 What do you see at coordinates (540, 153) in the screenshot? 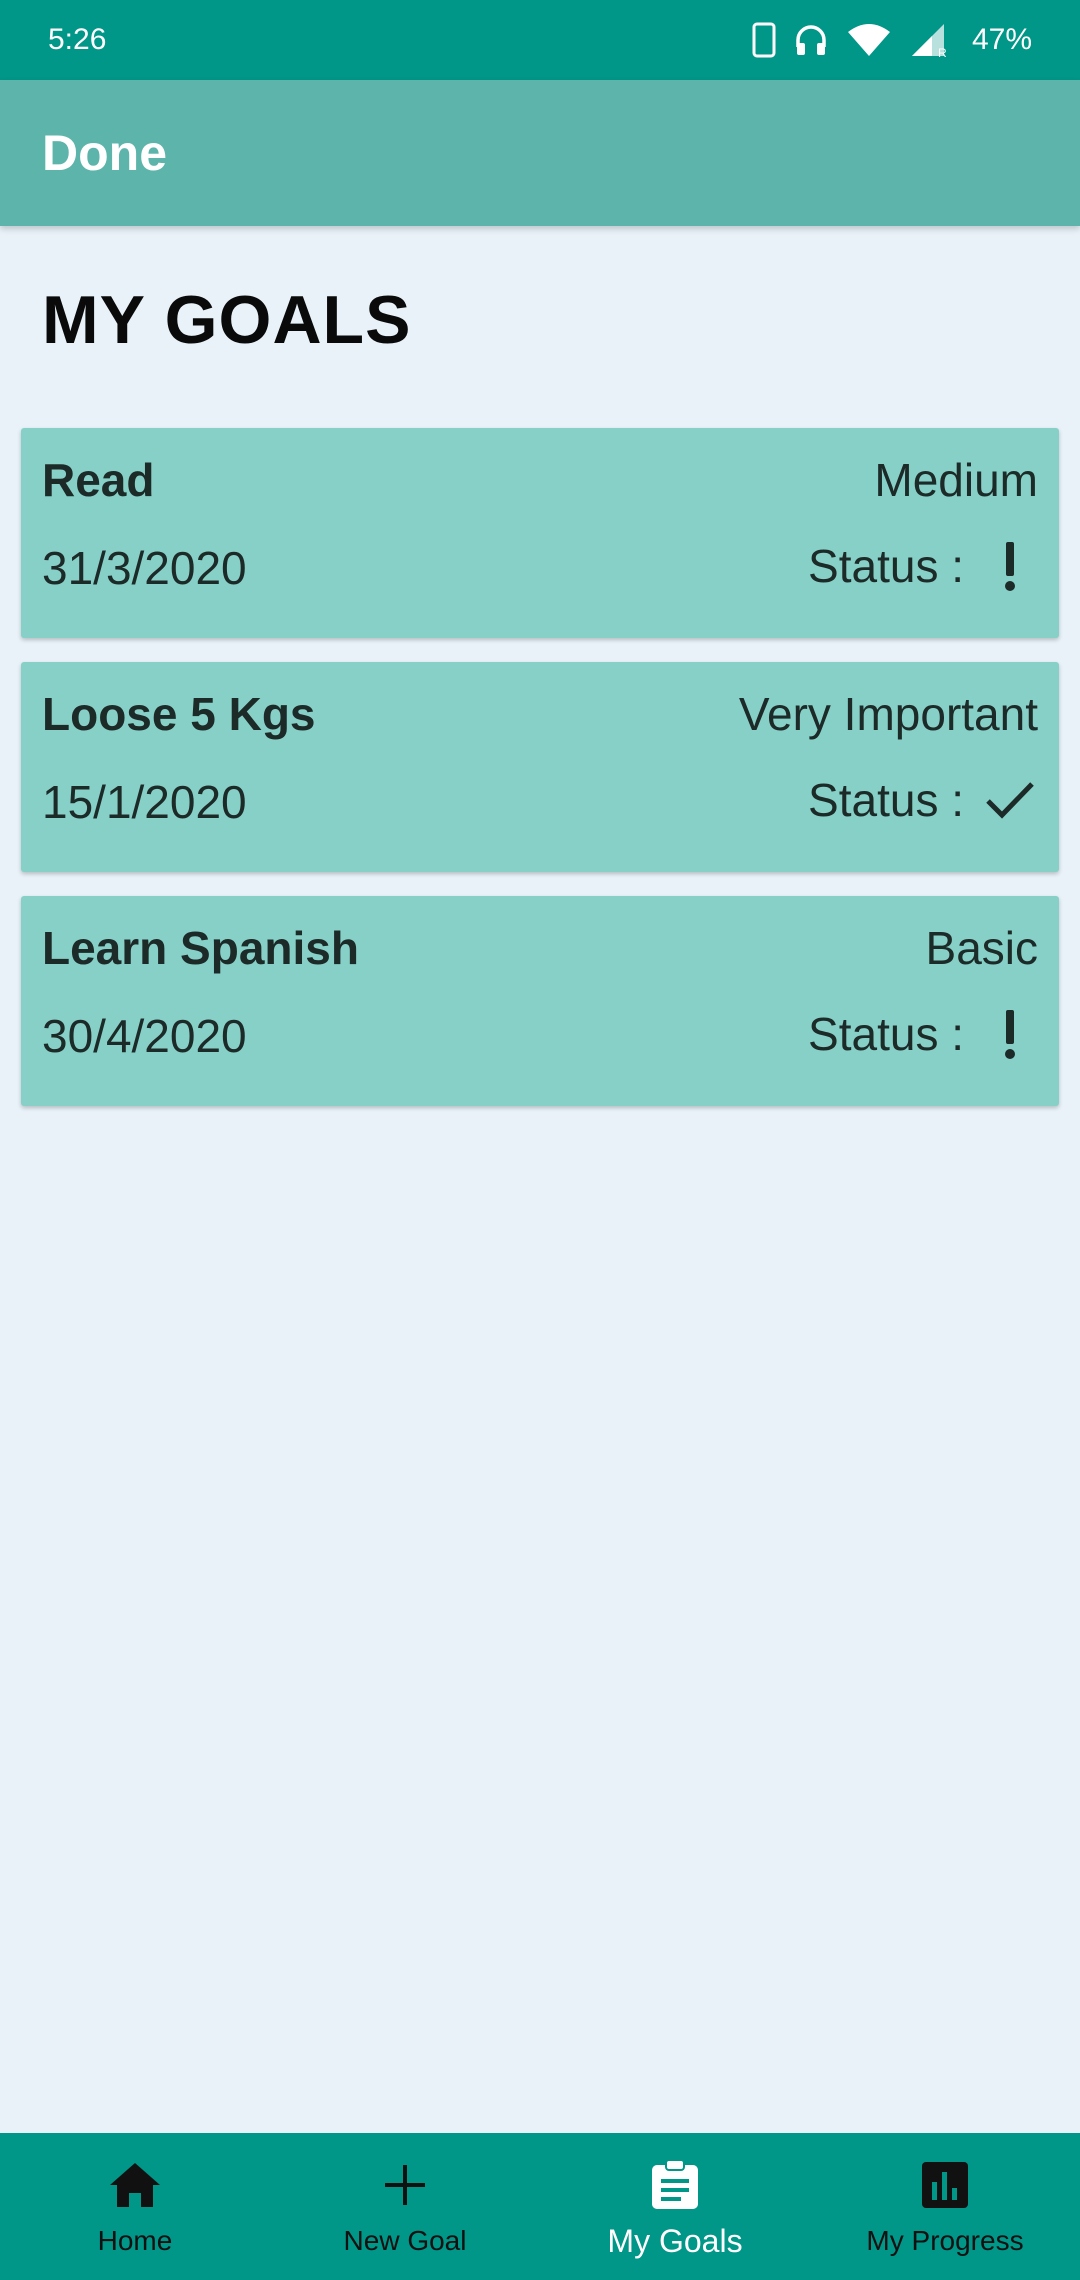
I see `app-bar: Done` at bounding box center [540, 153].